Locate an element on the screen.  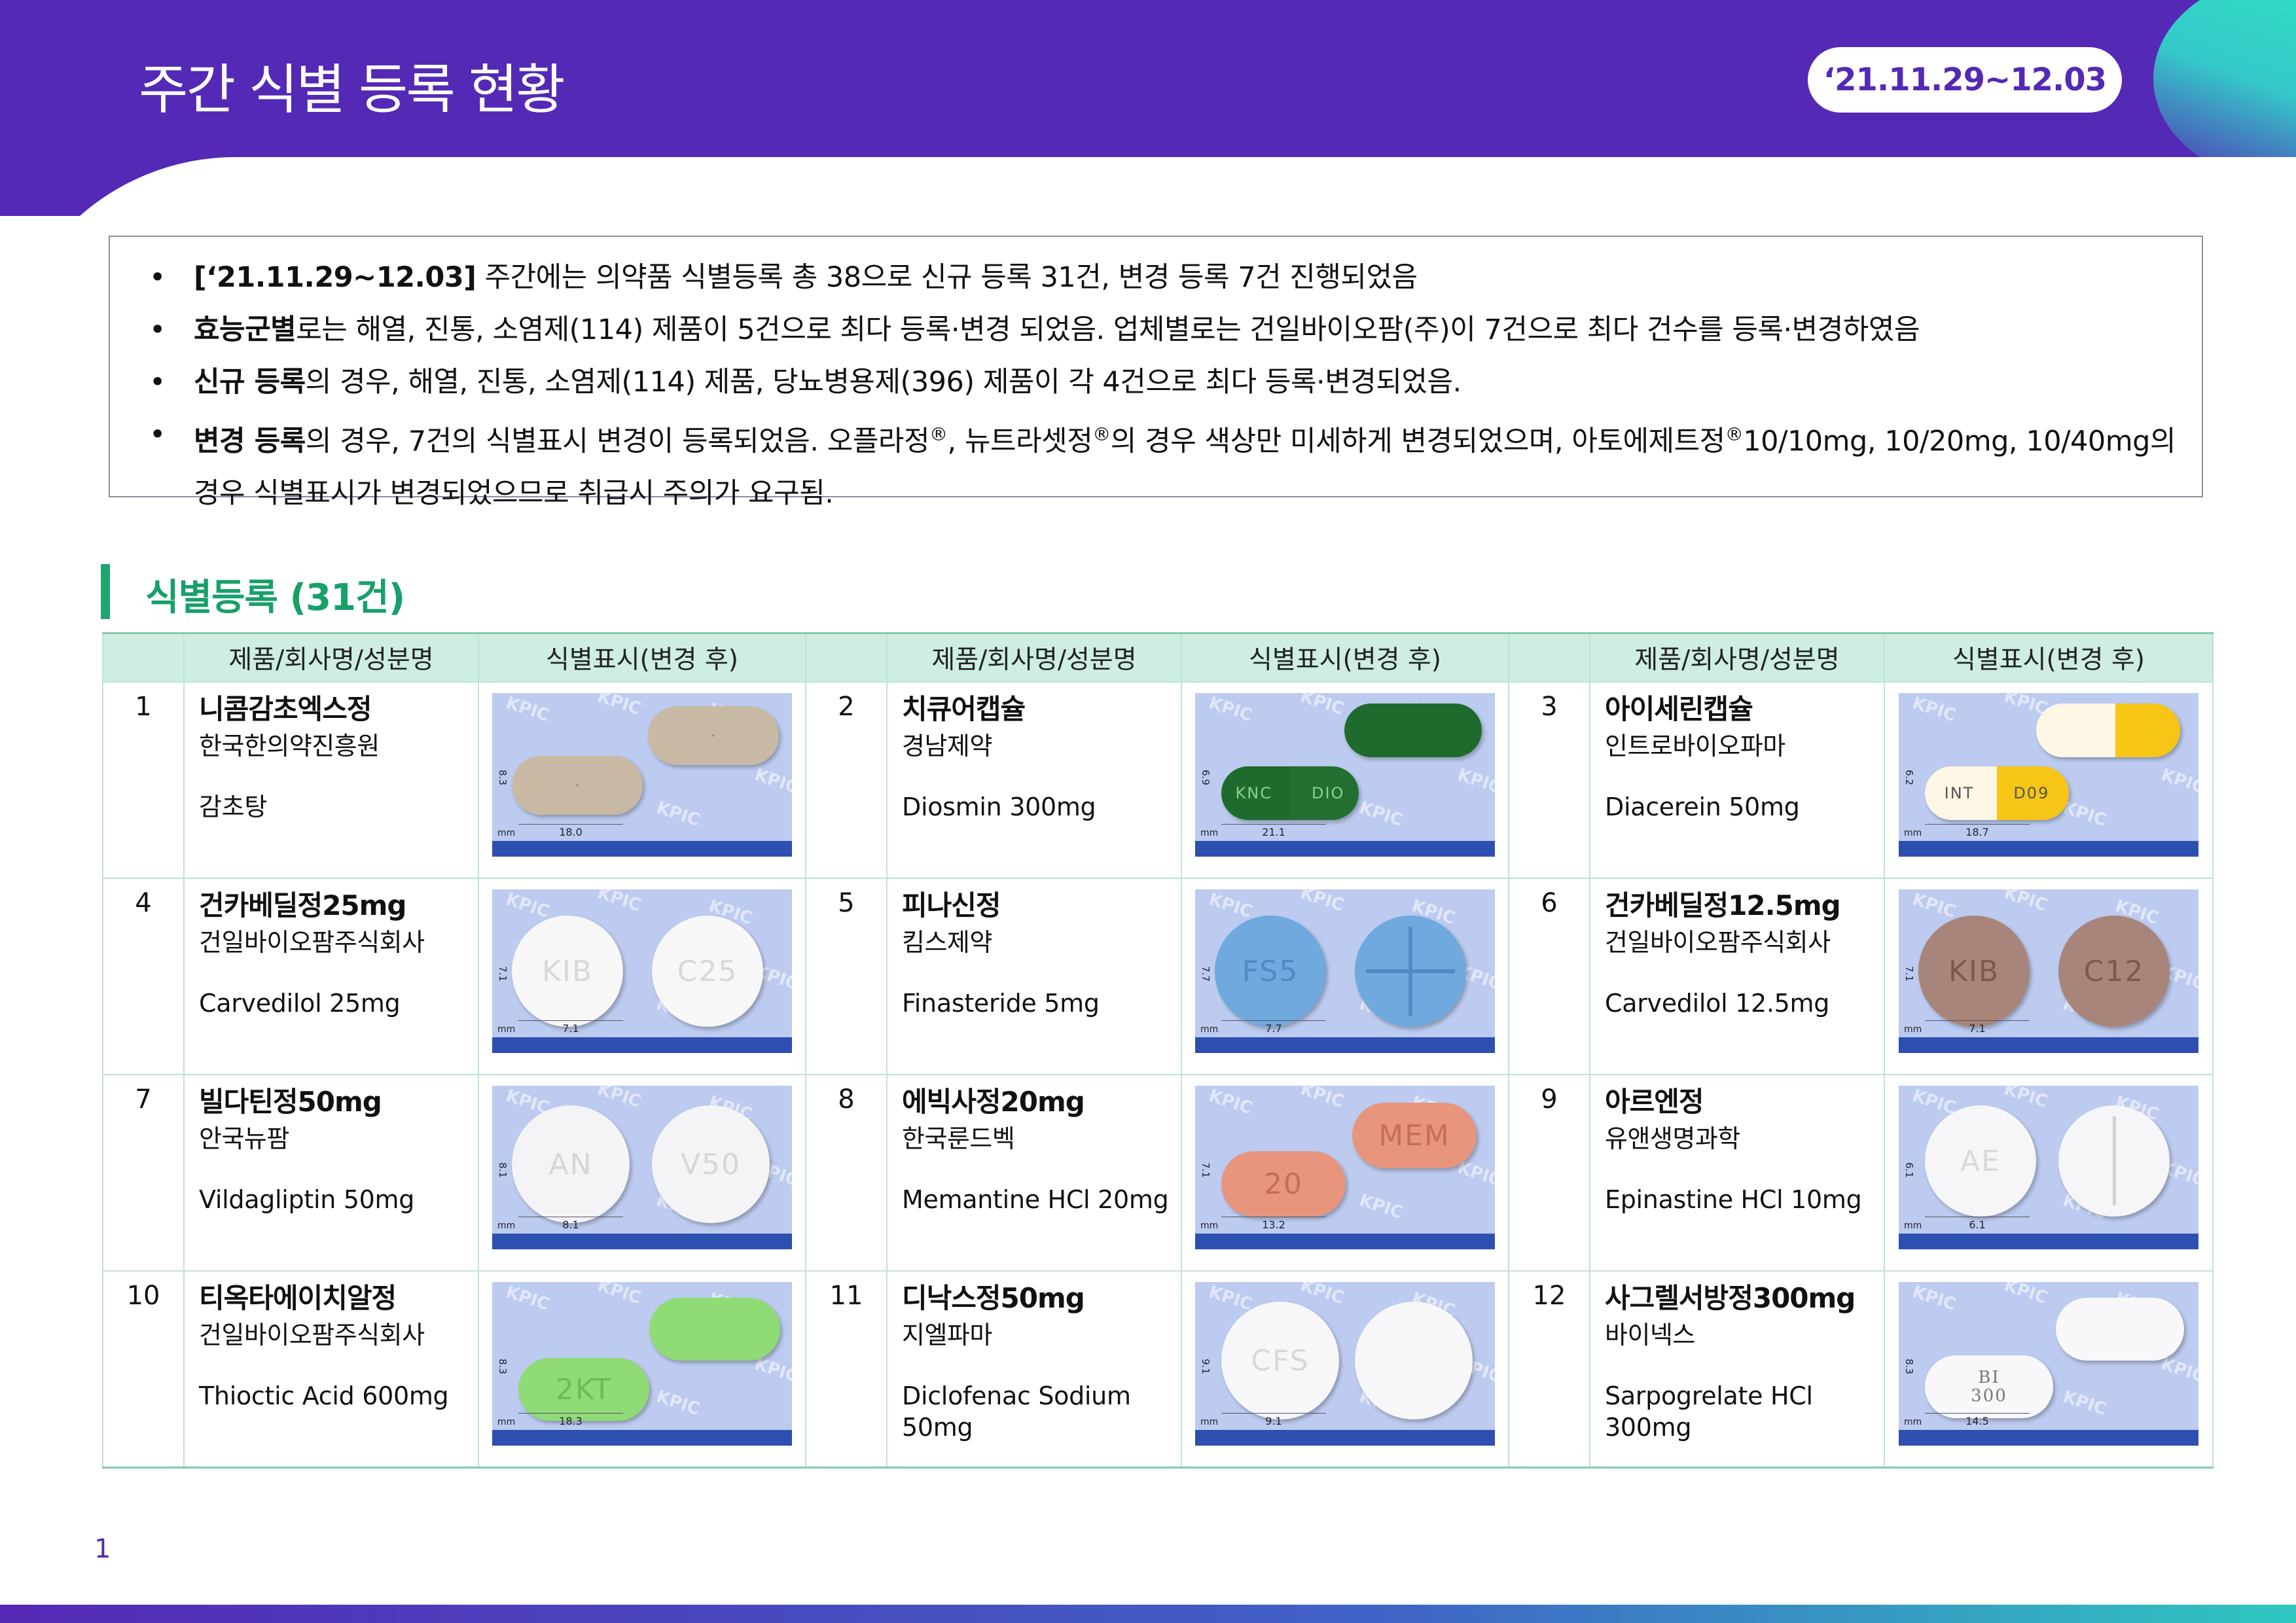
pill-photo-cell: KPICKPICKPICKPICKPICKPICKNCDIO6.9mm21.1 is located at coordinates (1345, 780).